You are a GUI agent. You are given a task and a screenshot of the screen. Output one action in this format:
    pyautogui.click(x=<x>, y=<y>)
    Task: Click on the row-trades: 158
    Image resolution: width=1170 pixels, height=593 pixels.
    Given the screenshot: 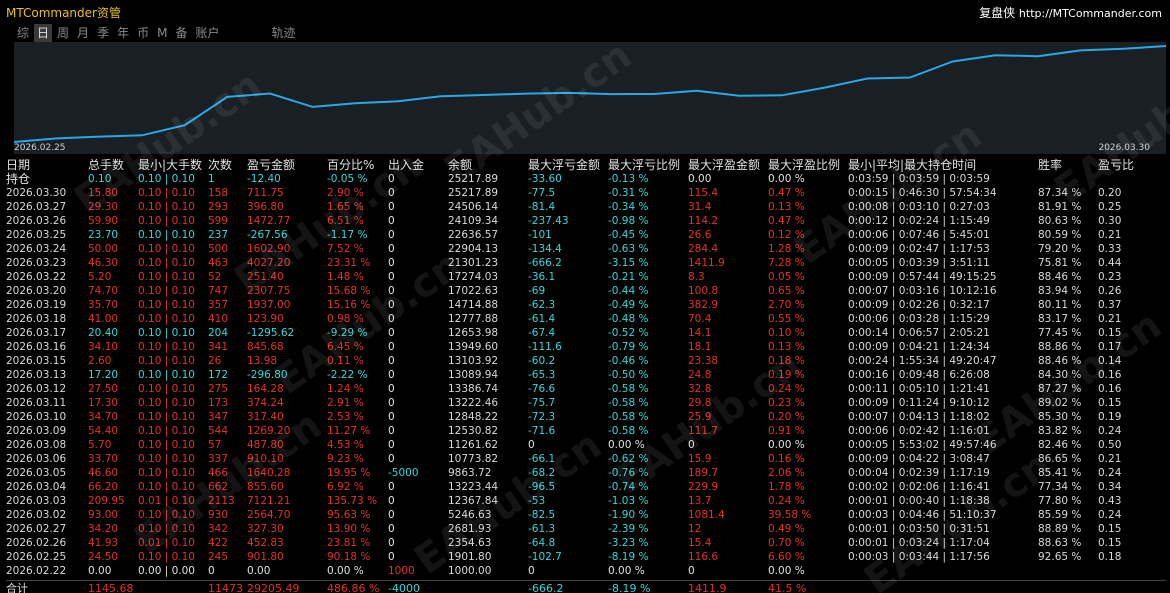 What is the action you would take?
    pyautogui.click(x=218, y=193)
    